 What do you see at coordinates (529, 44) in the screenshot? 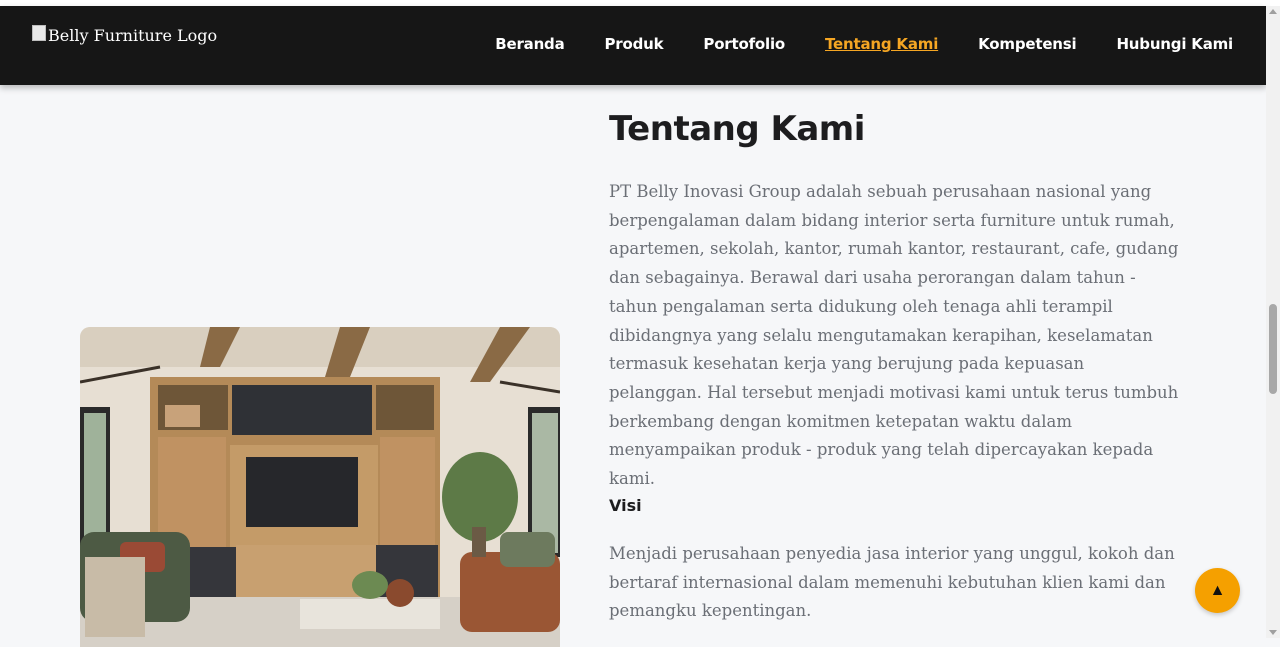
I see `nav-link-beranda: Beranda` at bounding box center [529, 44].